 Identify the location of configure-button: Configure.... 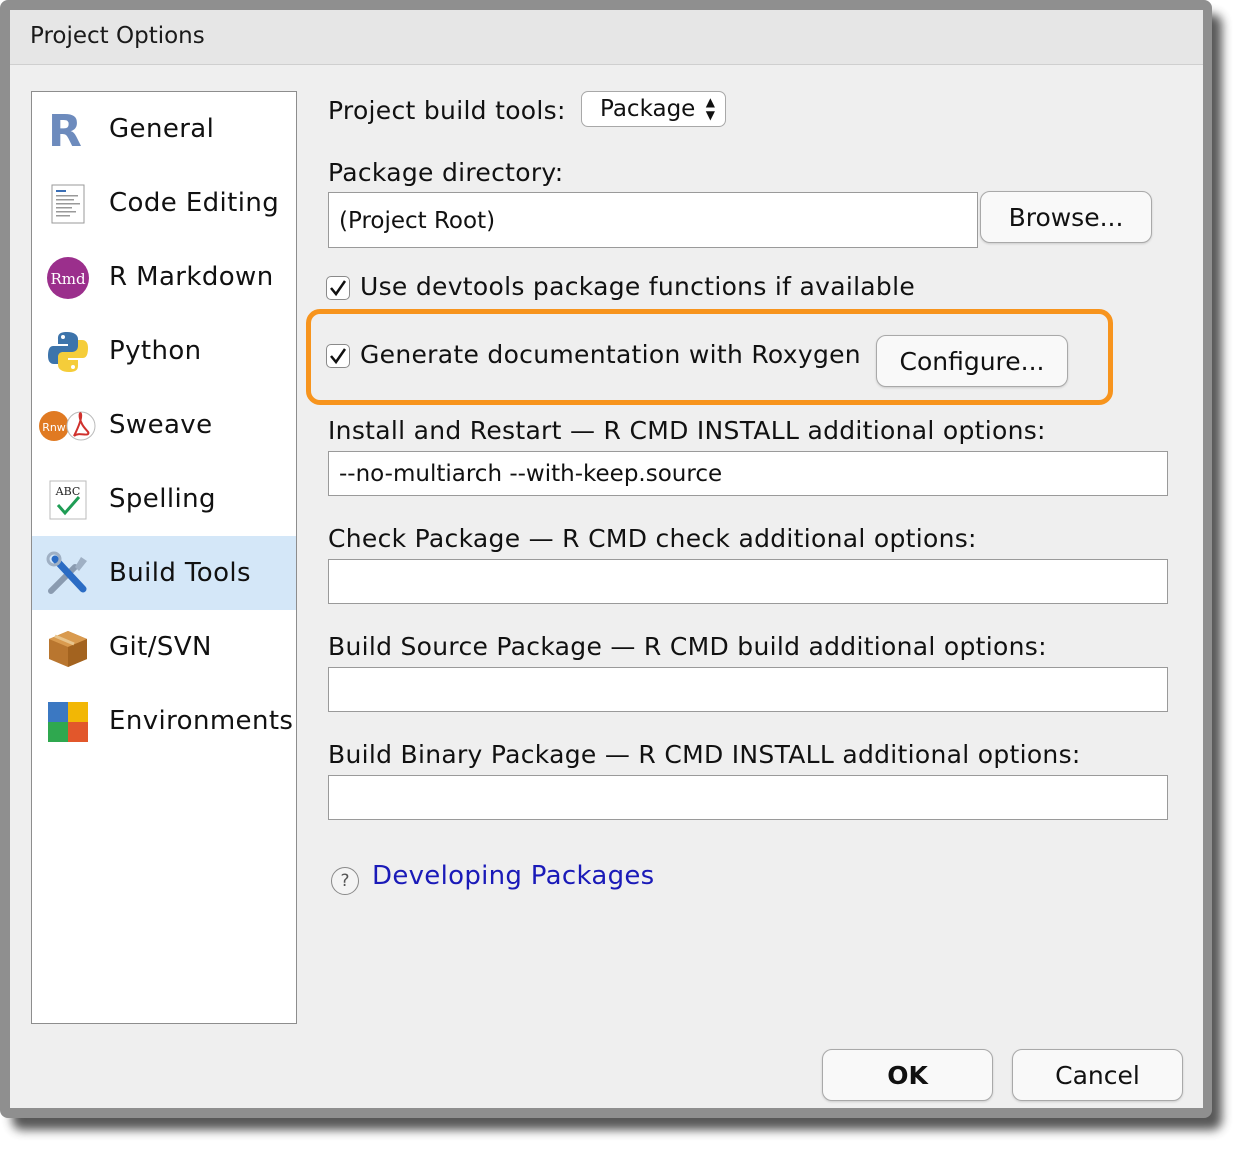
(972, 361).